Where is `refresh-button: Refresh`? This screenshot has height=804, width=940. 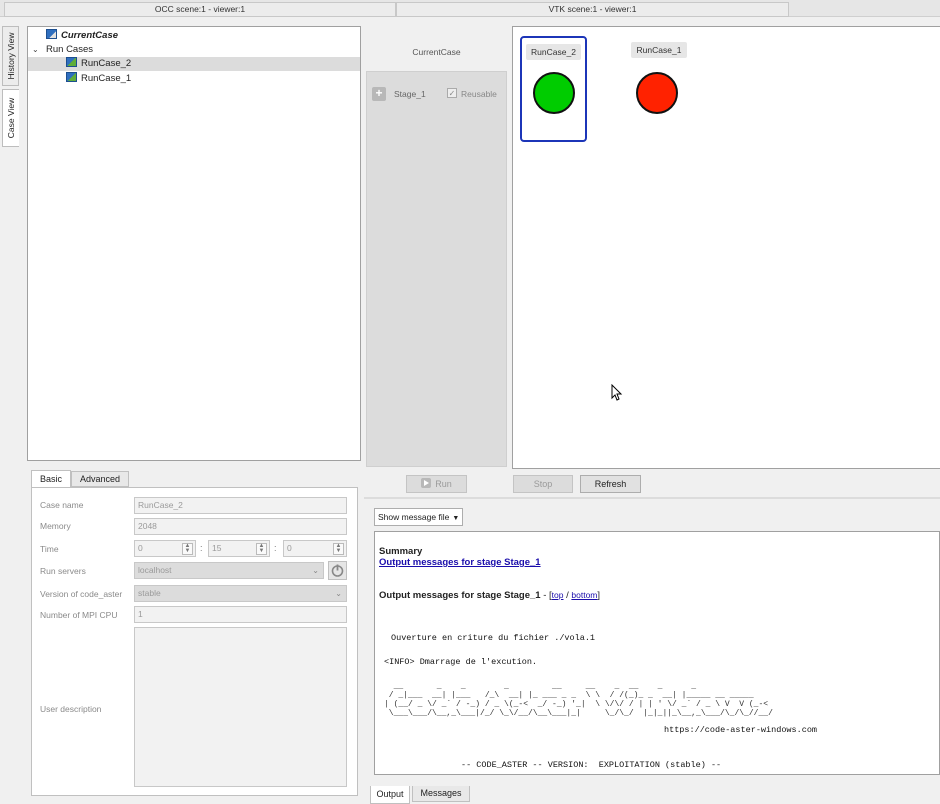
refresh-button: Refresh is located at coordinates (610, 484).